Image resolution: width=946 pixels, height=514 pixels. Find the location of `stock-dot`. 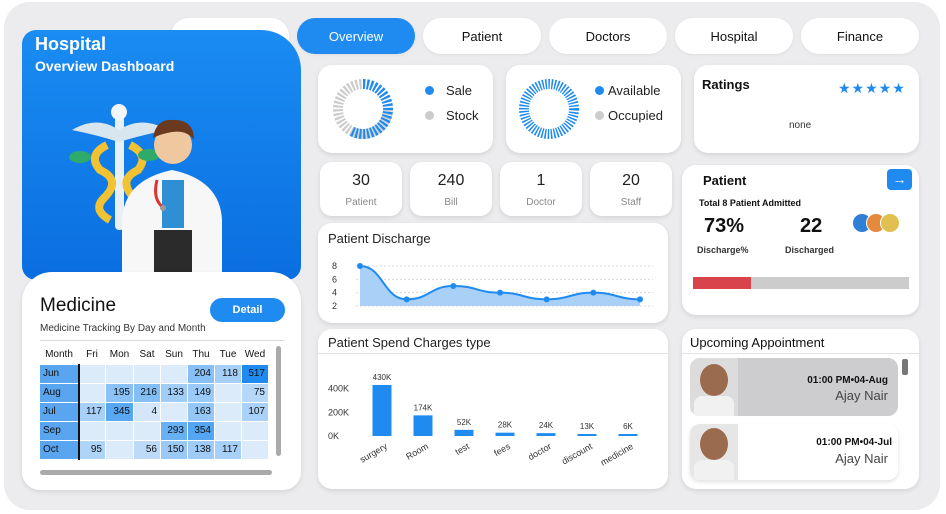

stock-dot is located at coordinates (429, 115).